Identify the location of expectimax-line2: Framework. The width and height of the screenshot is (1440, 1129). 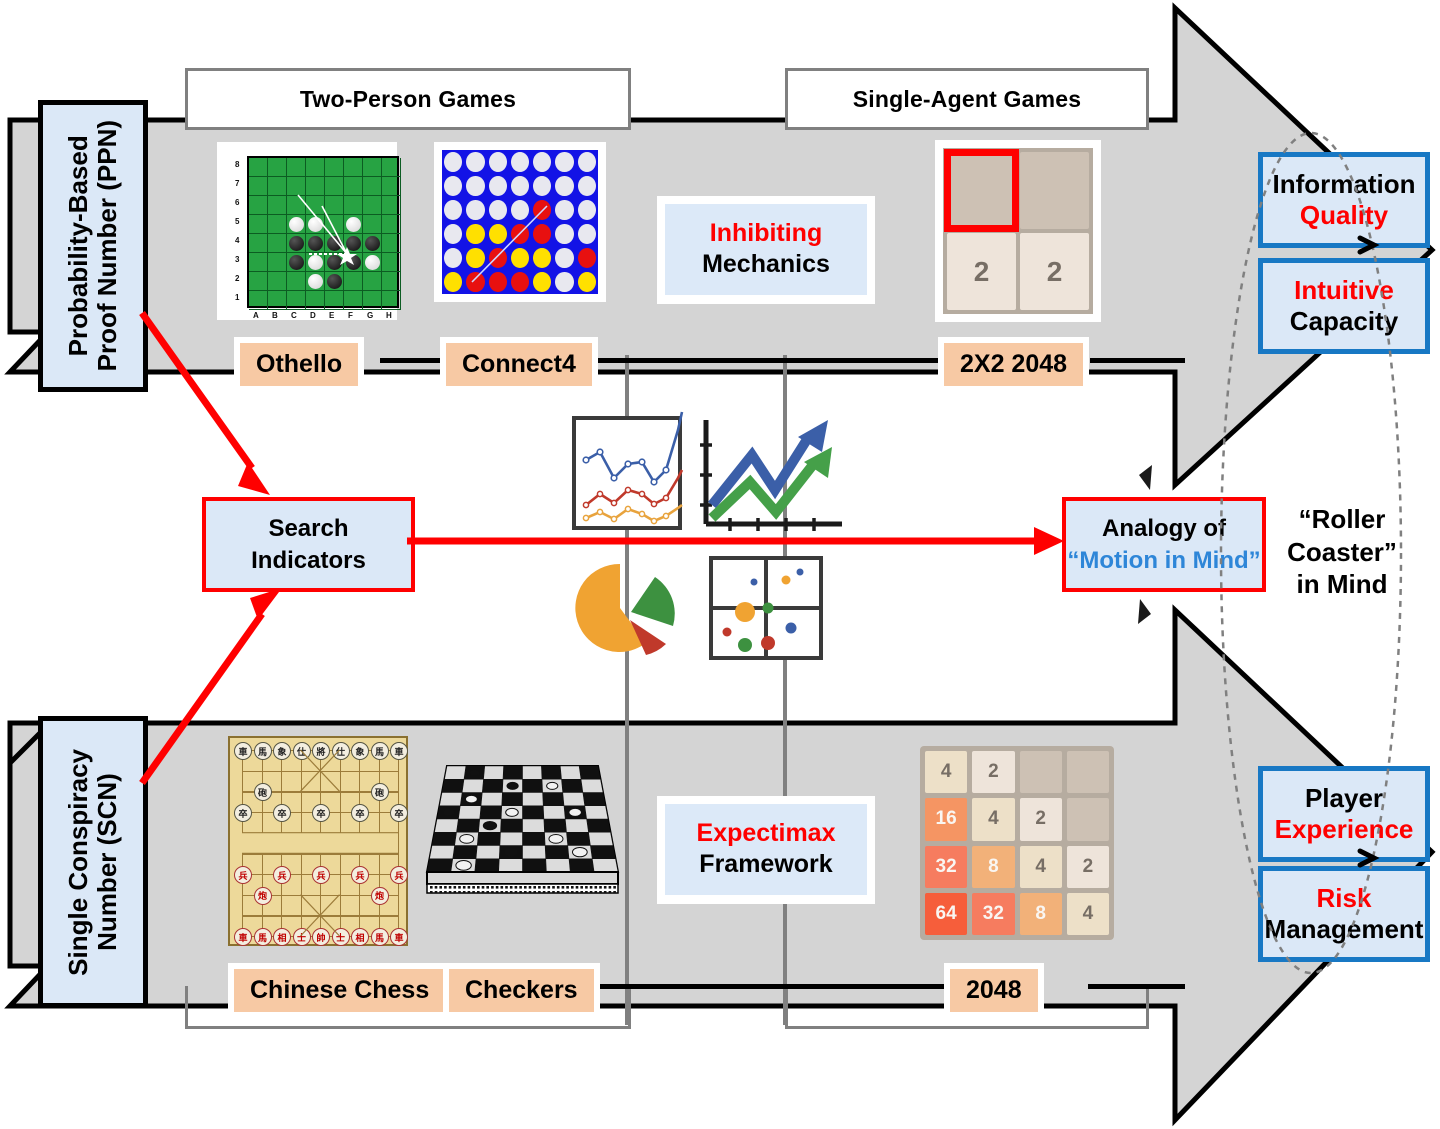
(766, 864).